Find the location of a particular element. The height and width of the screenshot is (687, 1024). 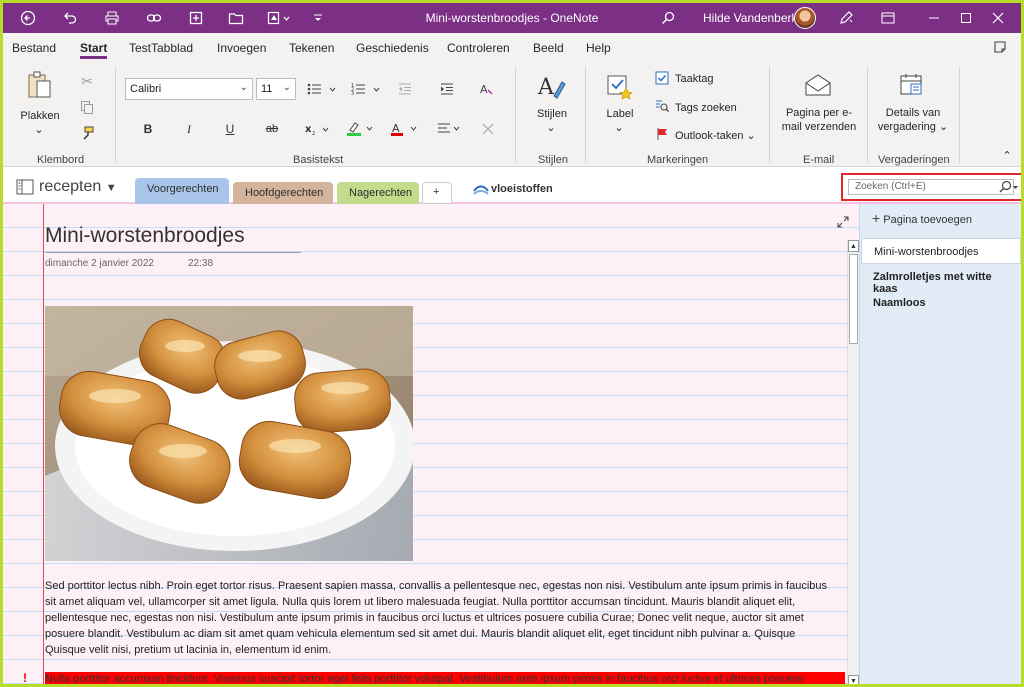

highlight-color-icon is located at coordinates (360, 129).